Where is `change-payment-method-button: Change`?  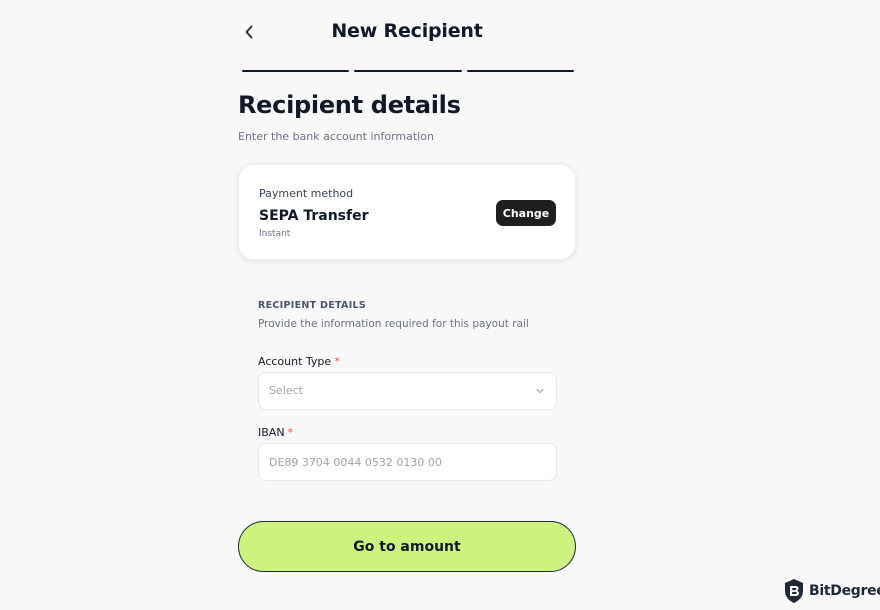
change-payment-method-button: Change is located at coordinates (526, 213).